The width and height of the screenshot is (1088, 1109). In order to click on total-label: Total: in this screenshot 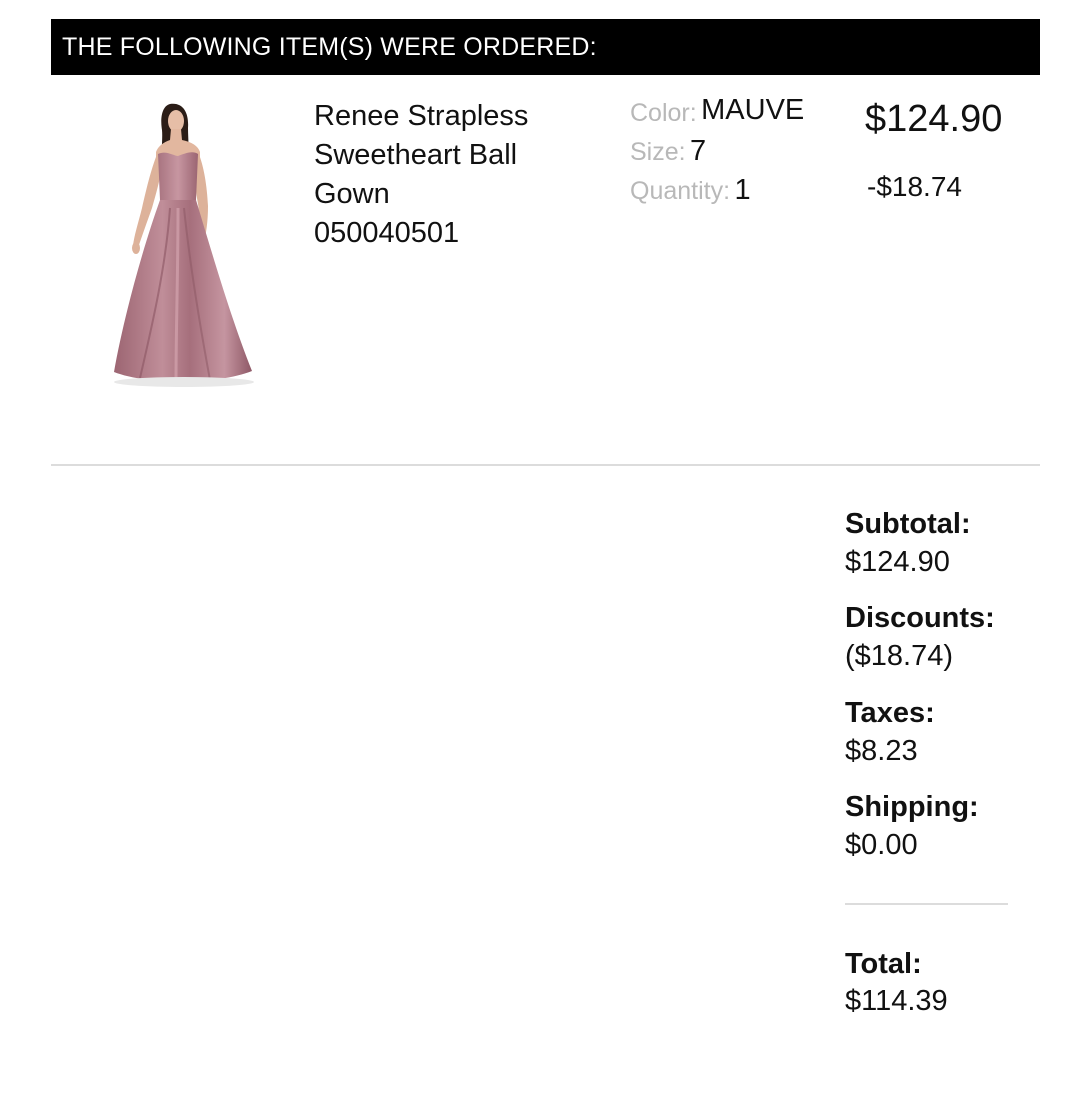, I will do `click(883, 964)`.